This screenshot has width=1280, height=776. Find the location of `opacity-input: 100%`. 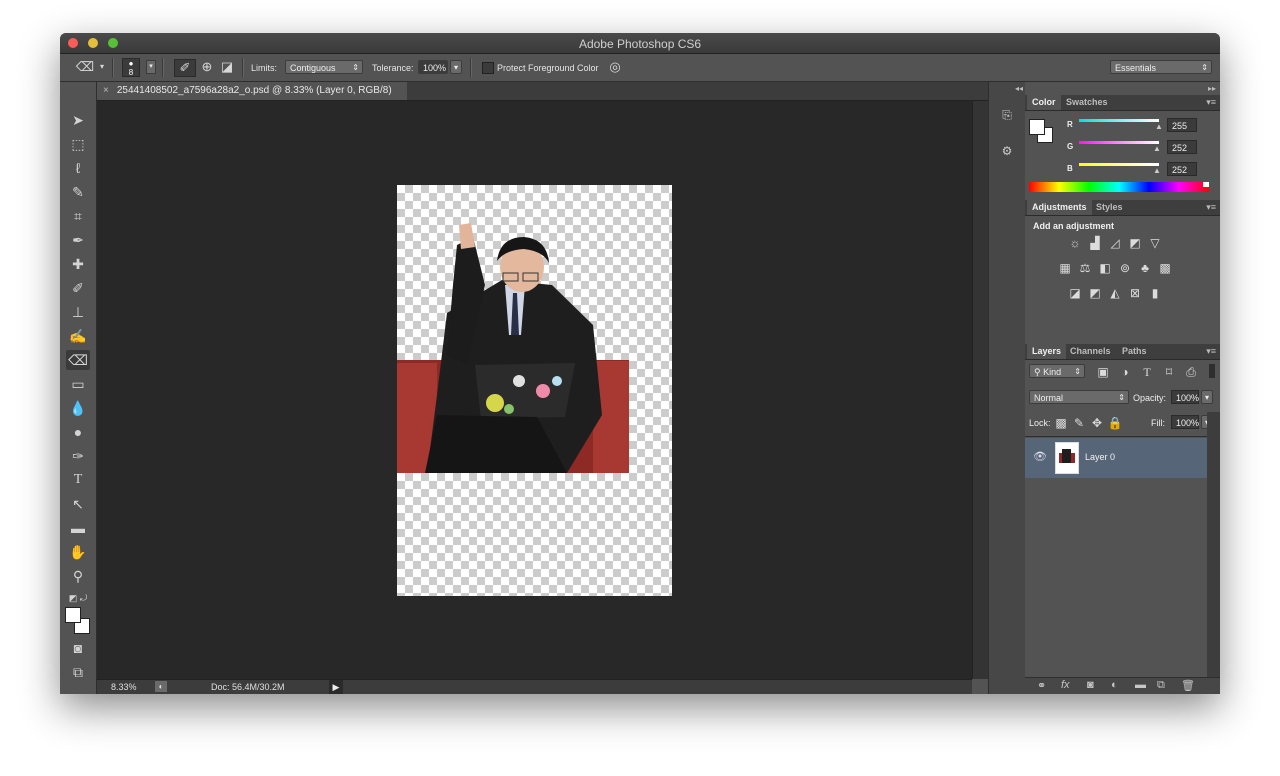

opacity-input: 100% is located at coordinates (1185, 397).